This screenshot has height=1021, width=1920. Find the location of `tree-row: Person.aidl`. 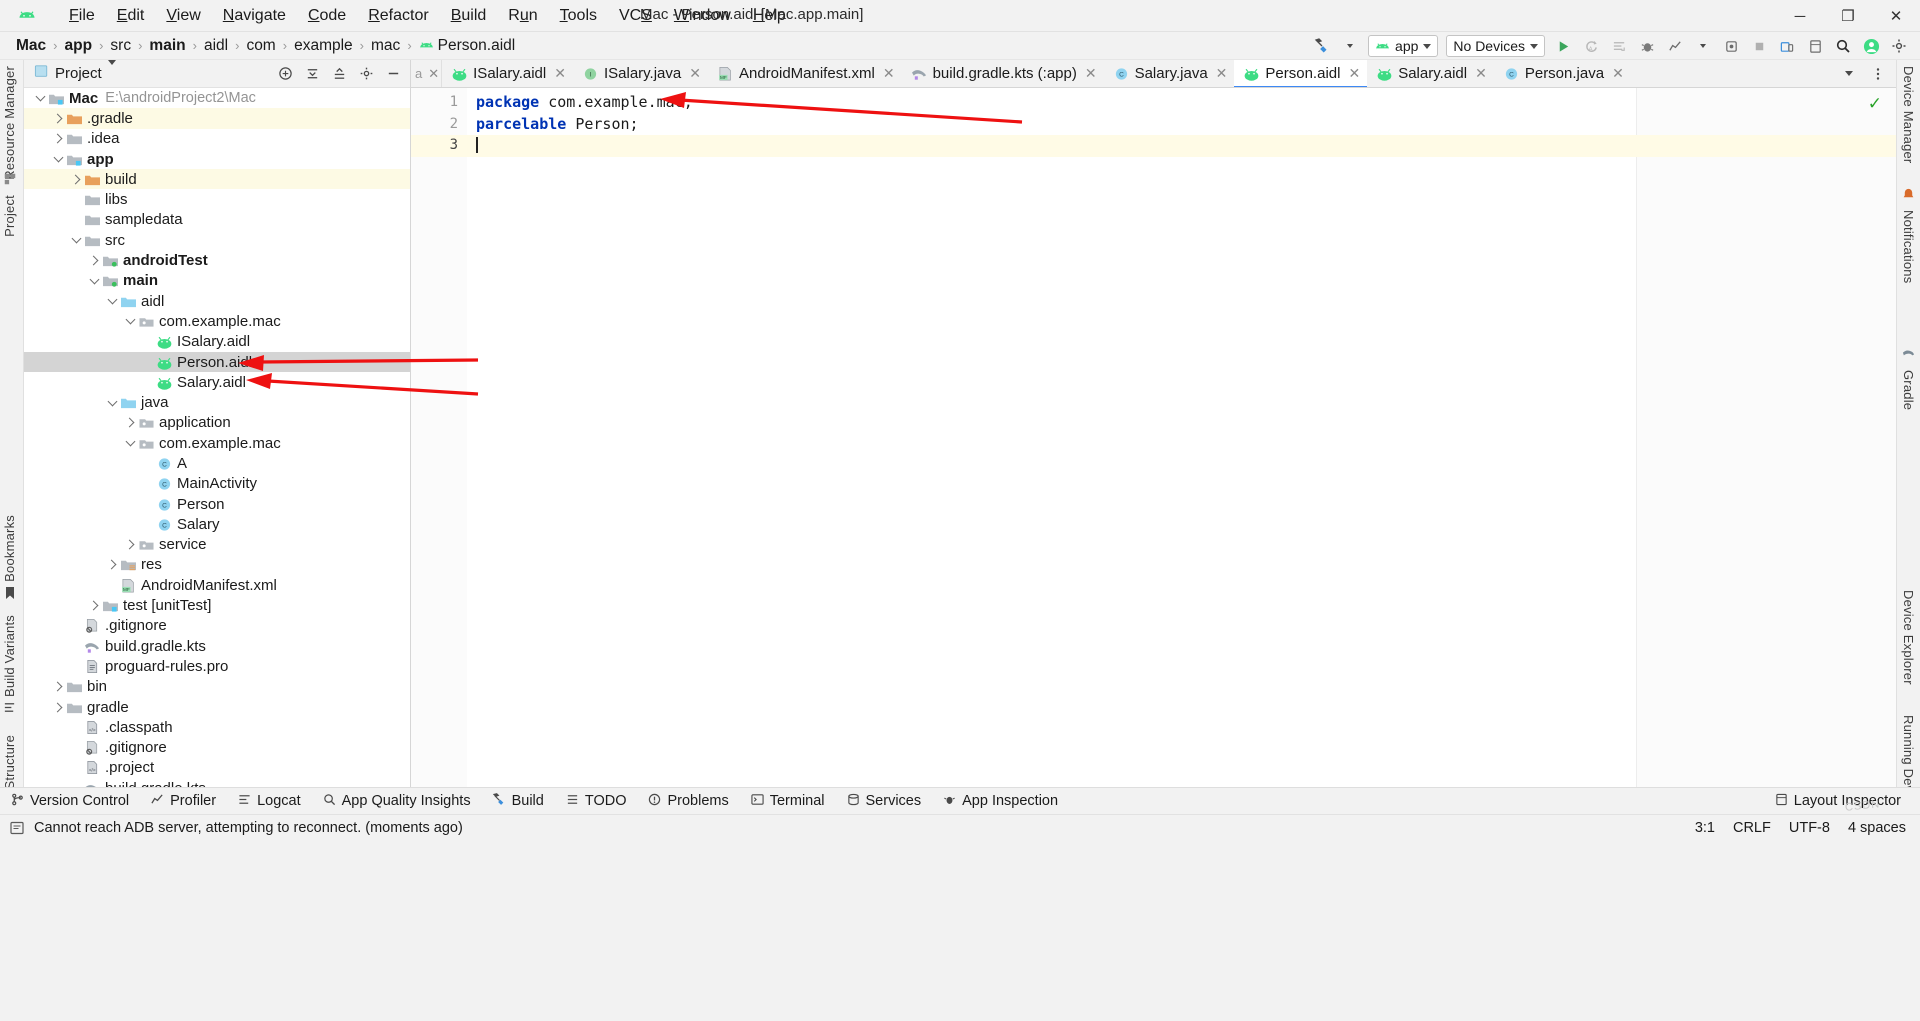

tree-row: Person.aidl is located at coordinates (217, 362).